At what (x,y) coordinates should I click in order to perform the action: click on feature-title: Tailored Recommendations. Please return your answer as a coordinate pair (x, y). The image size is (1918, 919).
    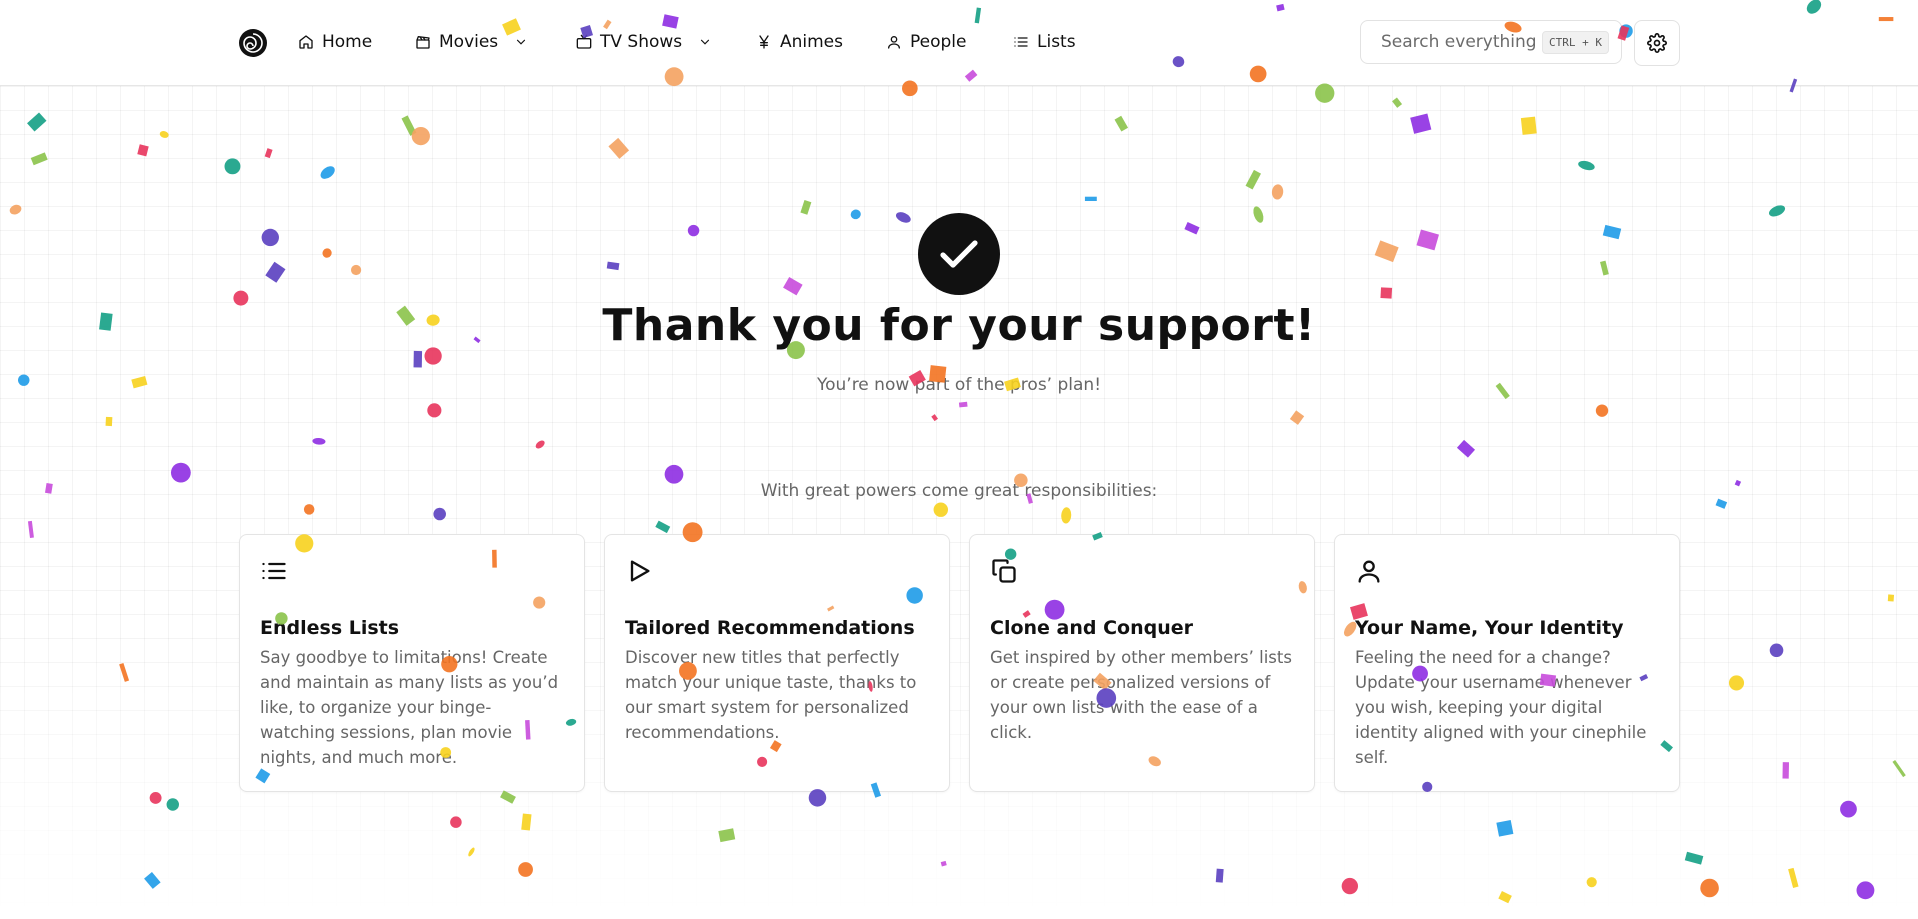
    Looking at the image, I should click on (770, 628).